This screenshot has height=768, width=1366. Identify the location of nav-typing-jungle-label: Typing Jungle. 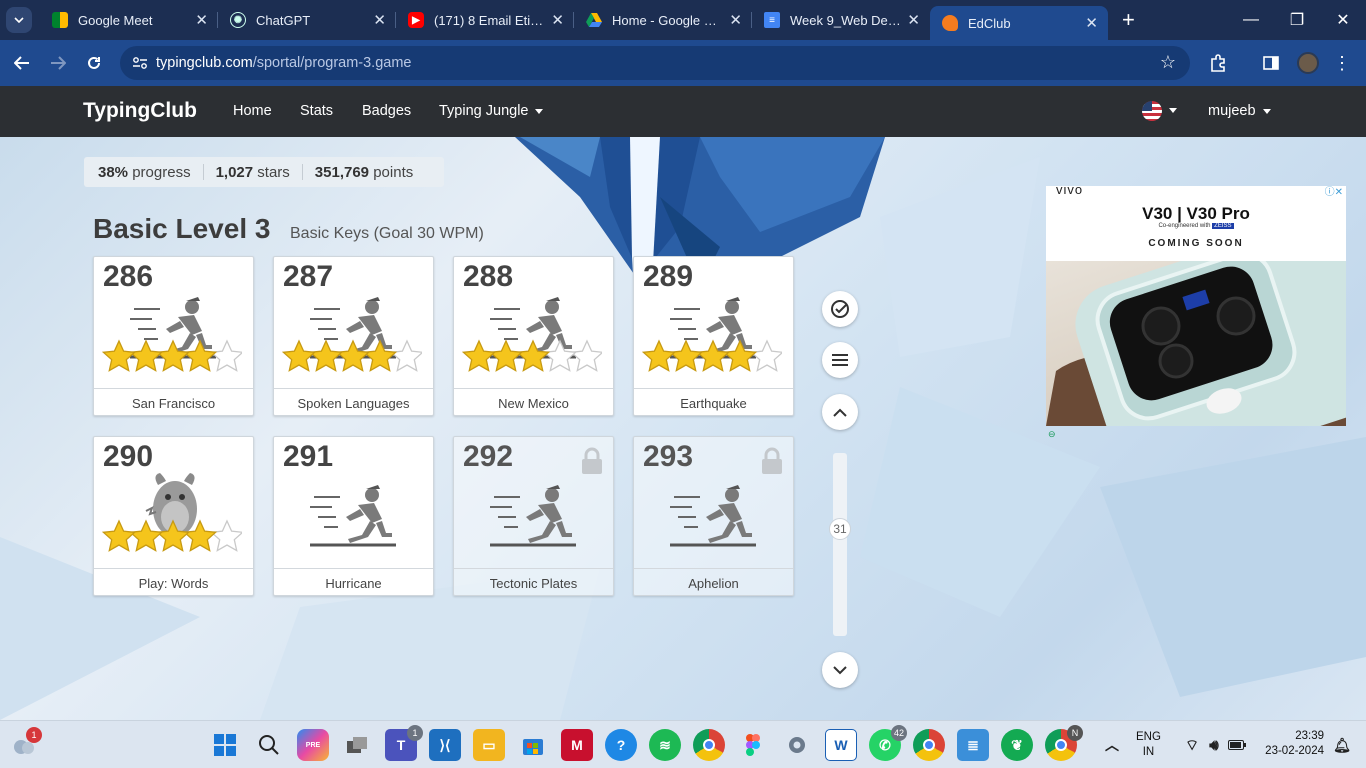
(484, 111).